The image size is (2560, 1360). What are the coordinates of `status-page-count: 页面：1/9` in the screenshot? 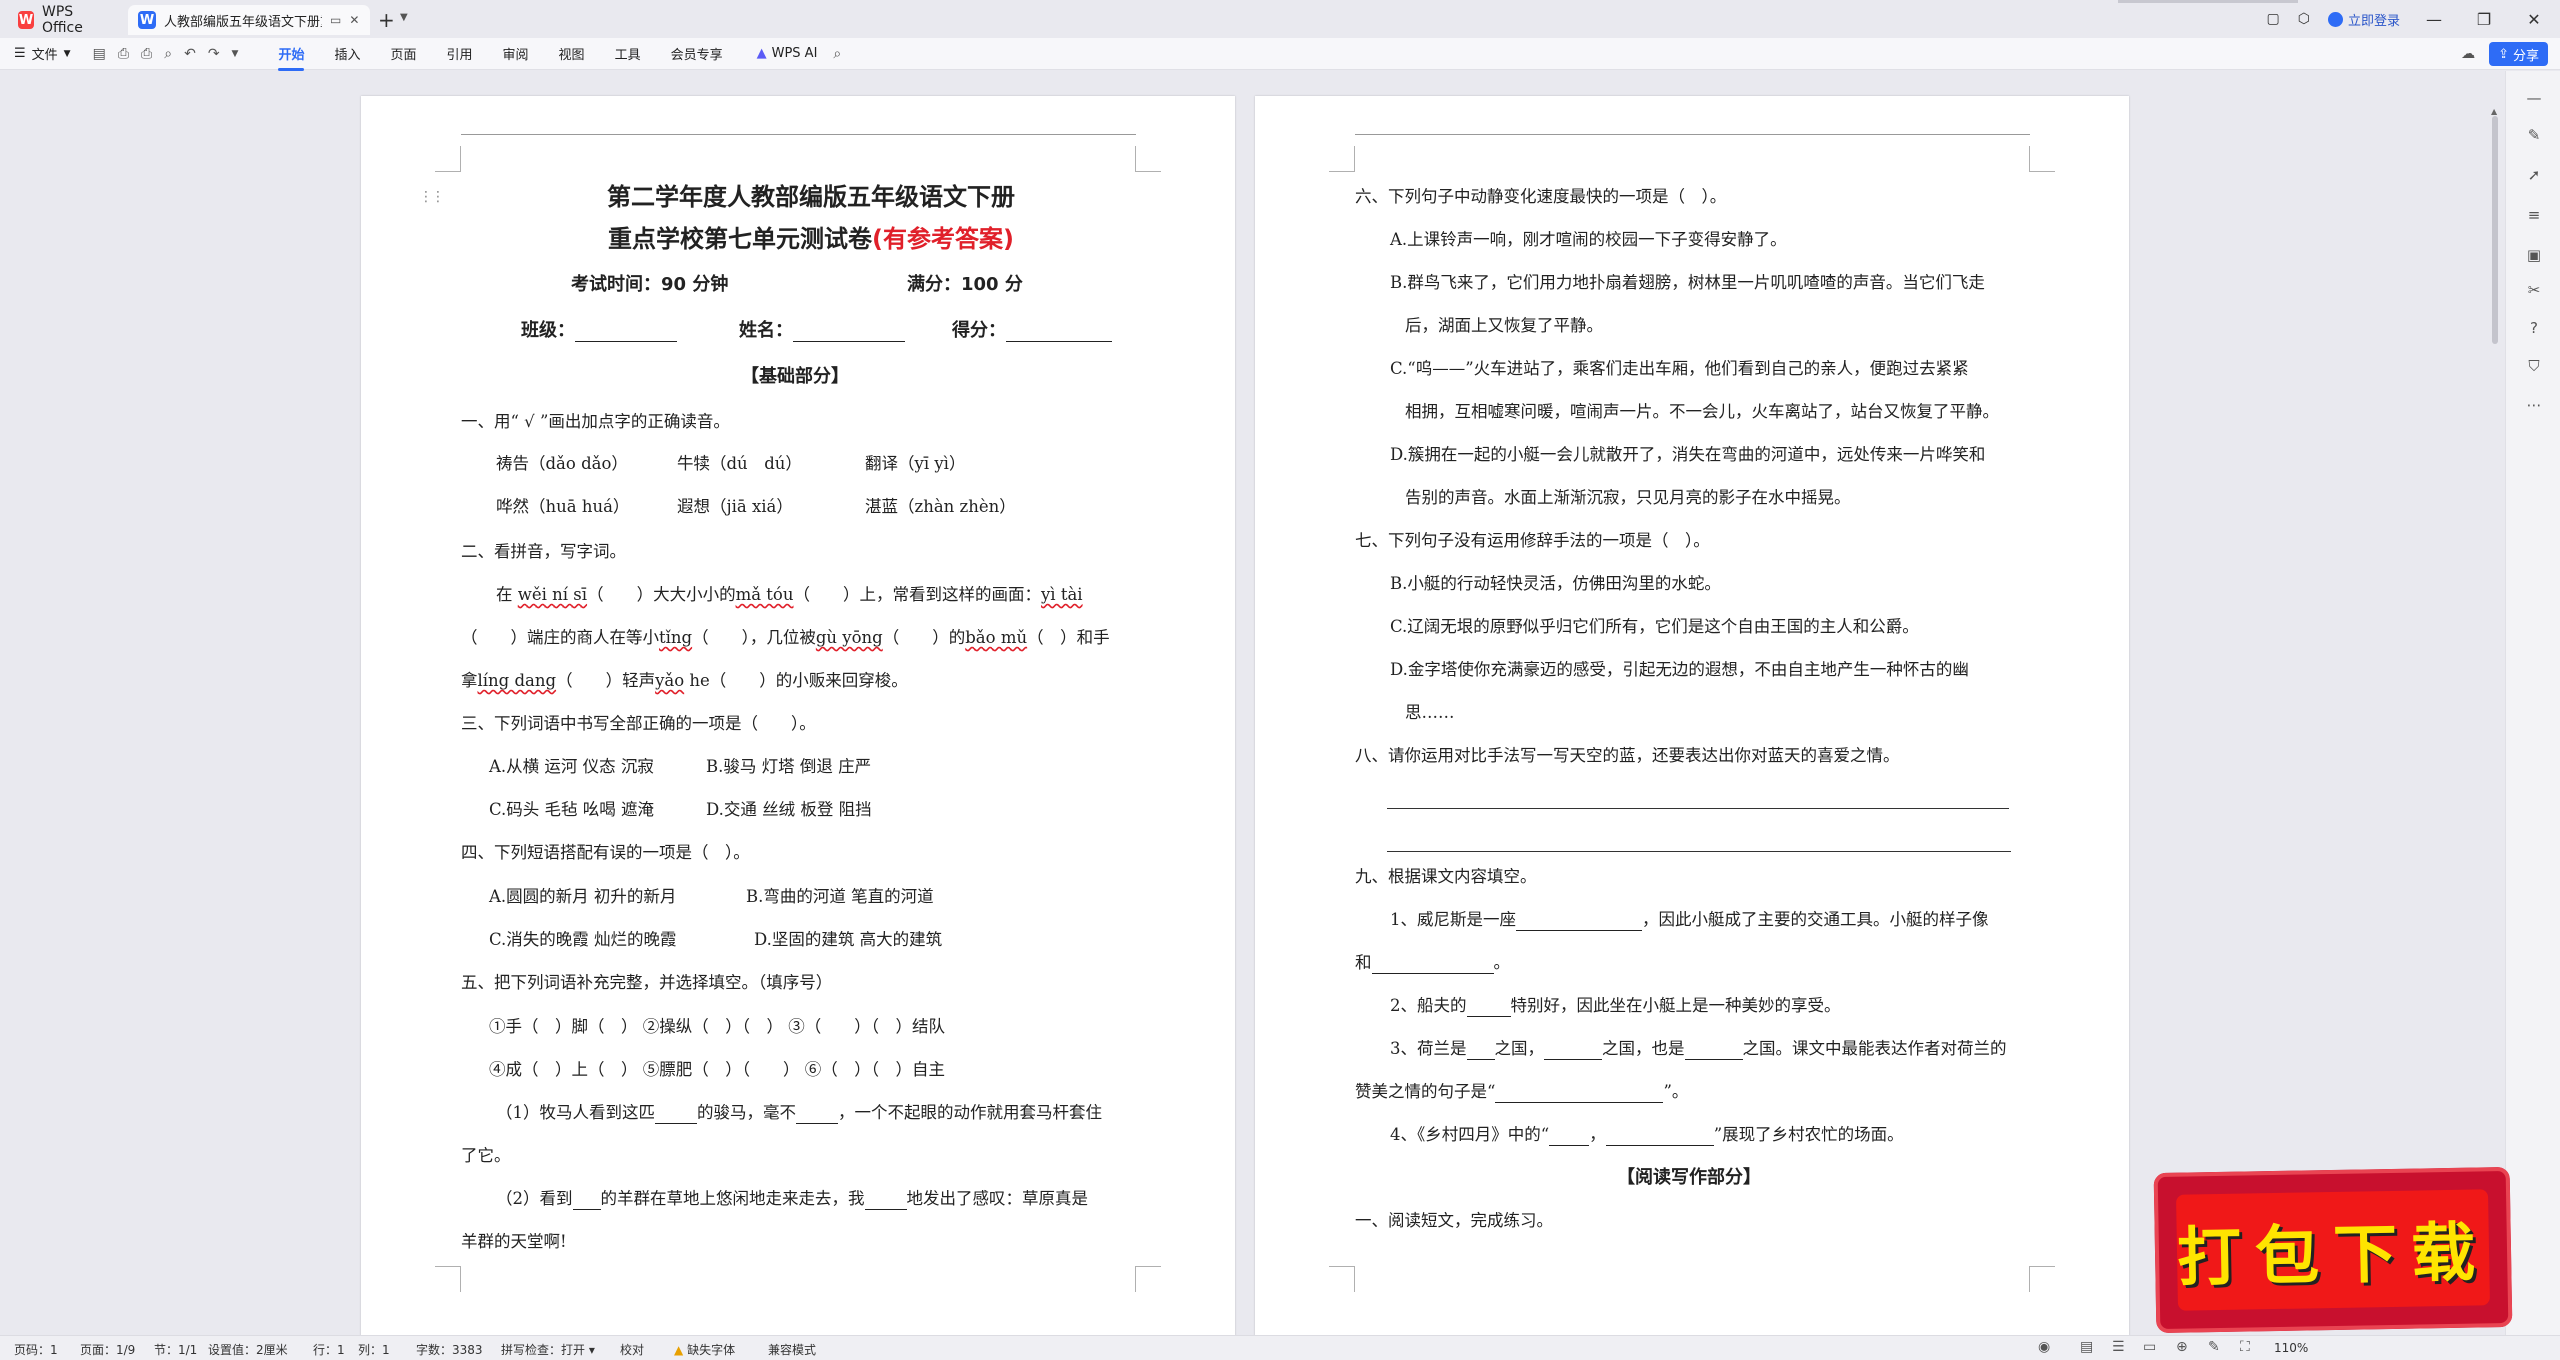 It's located at (107, 1349).